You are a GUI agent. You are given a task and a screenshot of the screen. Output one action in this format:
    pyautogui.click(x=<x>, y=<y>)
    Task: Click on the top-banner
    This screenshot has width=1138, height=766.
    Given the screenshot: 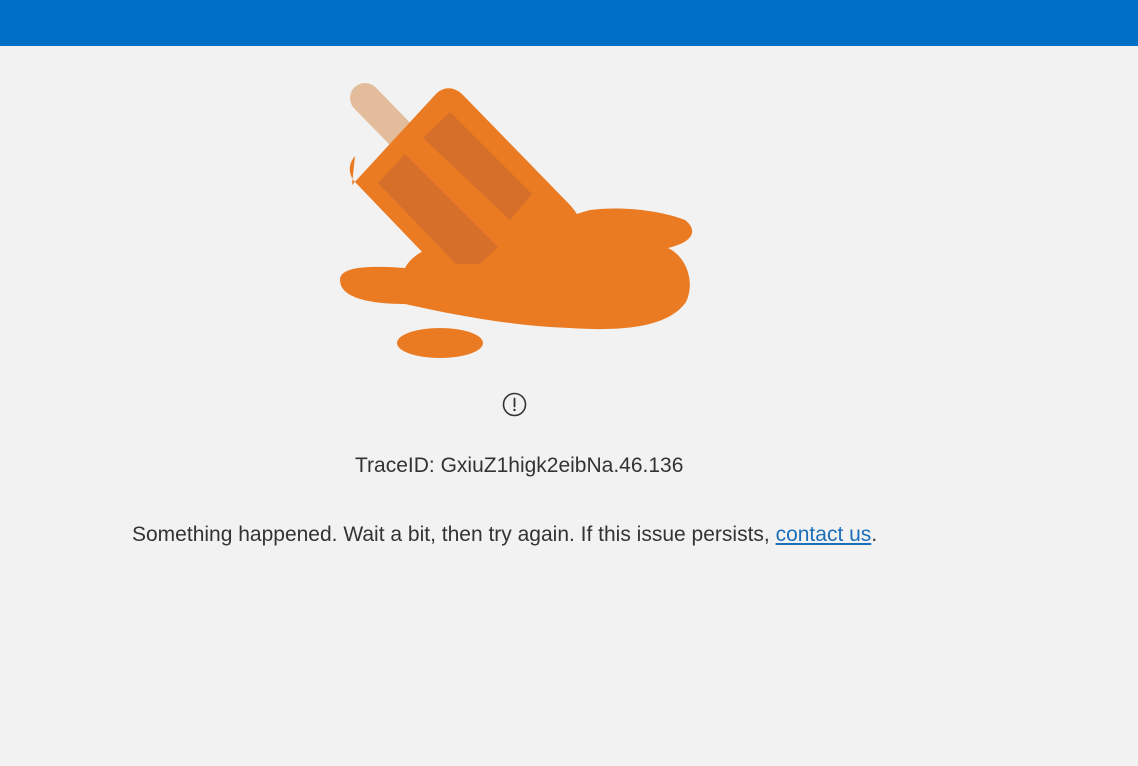 What is the action you would take?
    pyautogui.click(x=569, y=23)
    